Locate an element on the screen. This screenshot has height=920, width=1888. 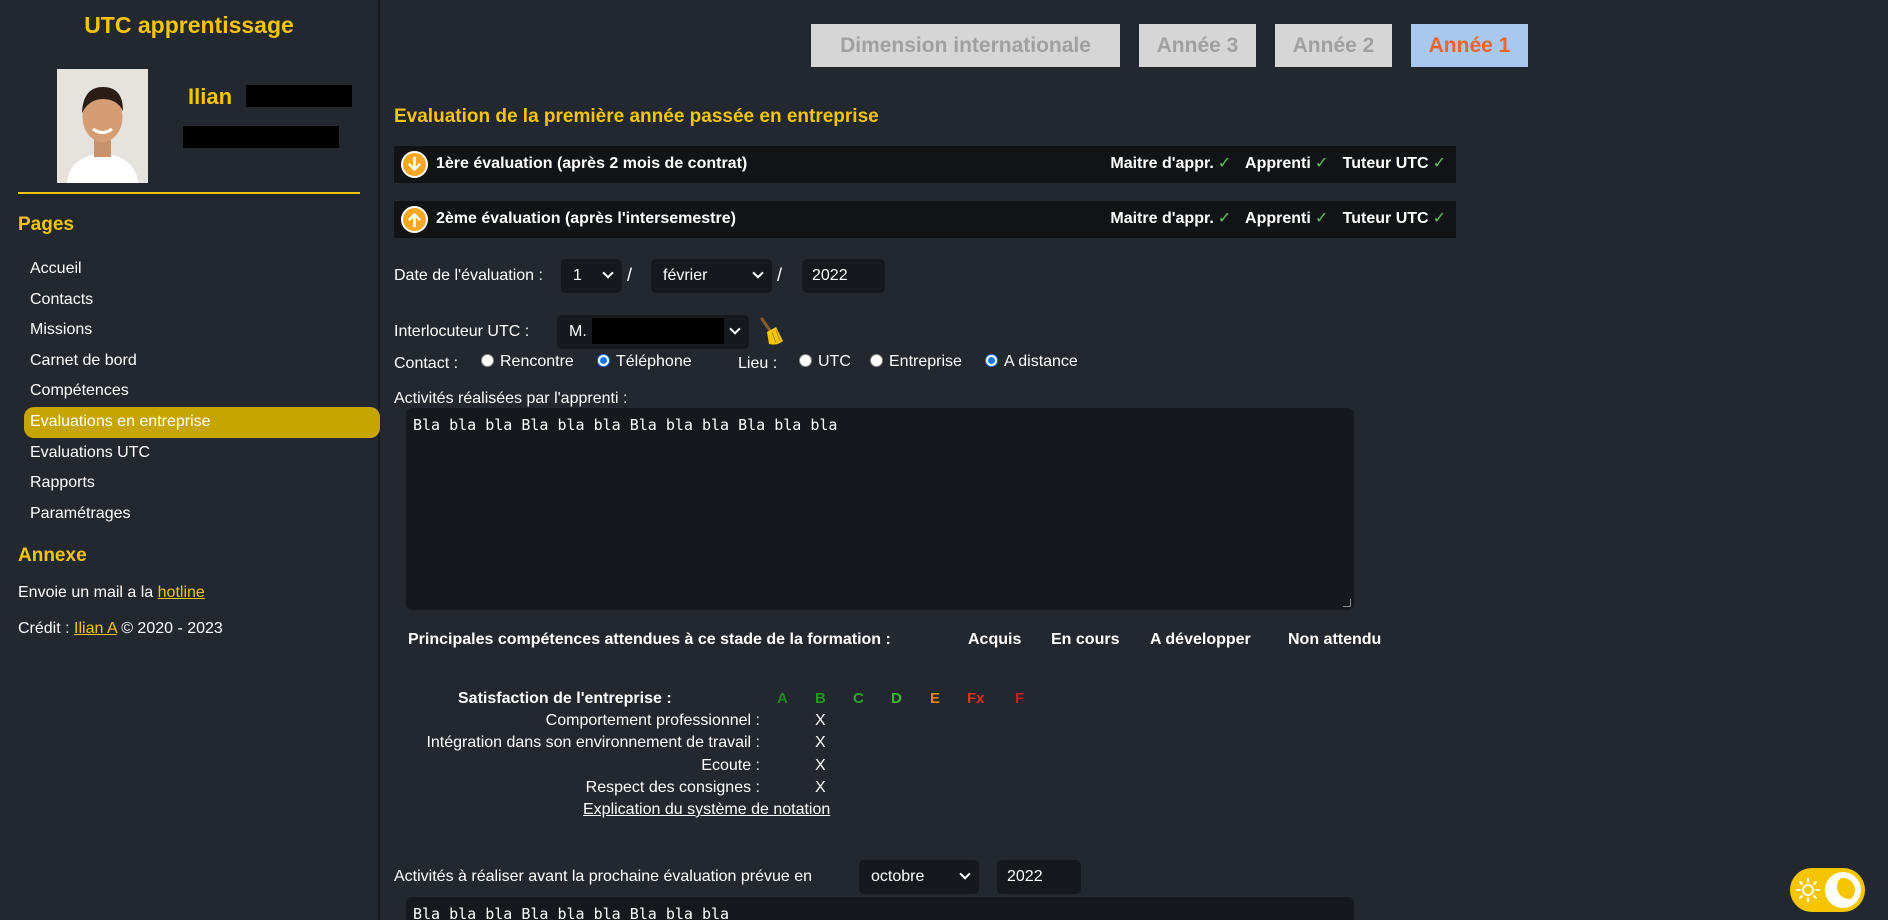
next-activities-text: Bla bla bla Bla bla bla Bla bla bla is located at coordinates (571, 912).